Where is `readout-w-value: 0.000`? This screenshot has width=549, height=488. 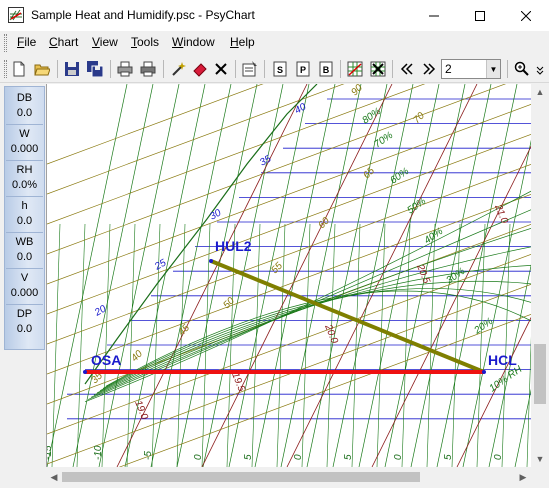
readout-w-value: 0.000 is located at coordinates (24, 149).